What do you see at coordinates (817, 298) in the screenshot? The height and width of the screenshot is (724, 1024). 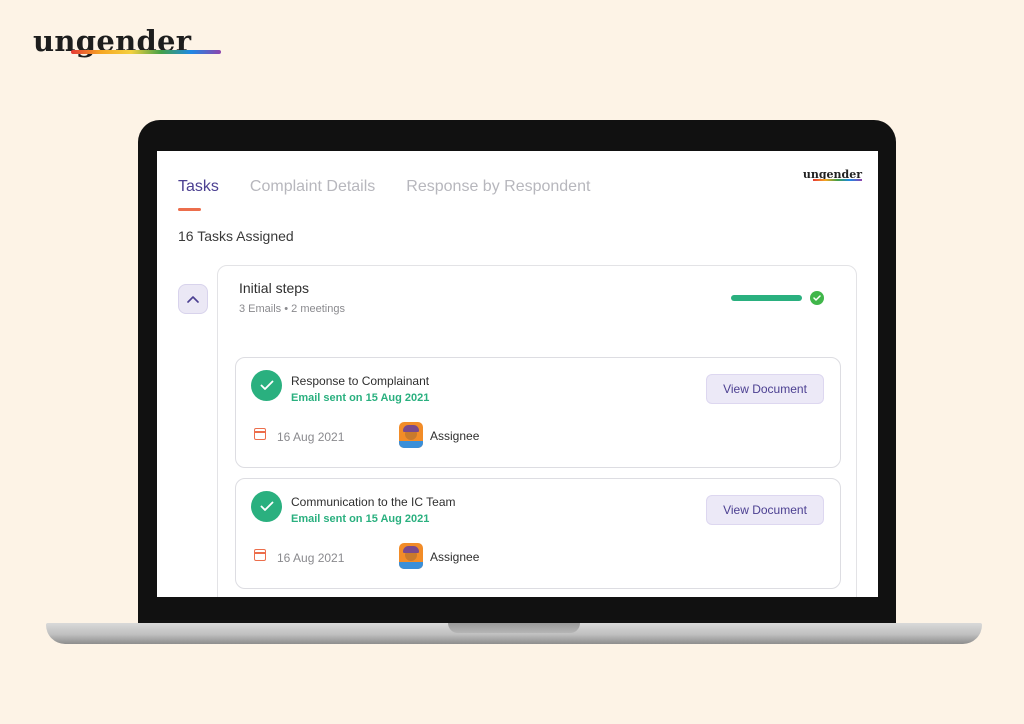 I see `progress-complete-check-icon` at bounding box center [817, 298].